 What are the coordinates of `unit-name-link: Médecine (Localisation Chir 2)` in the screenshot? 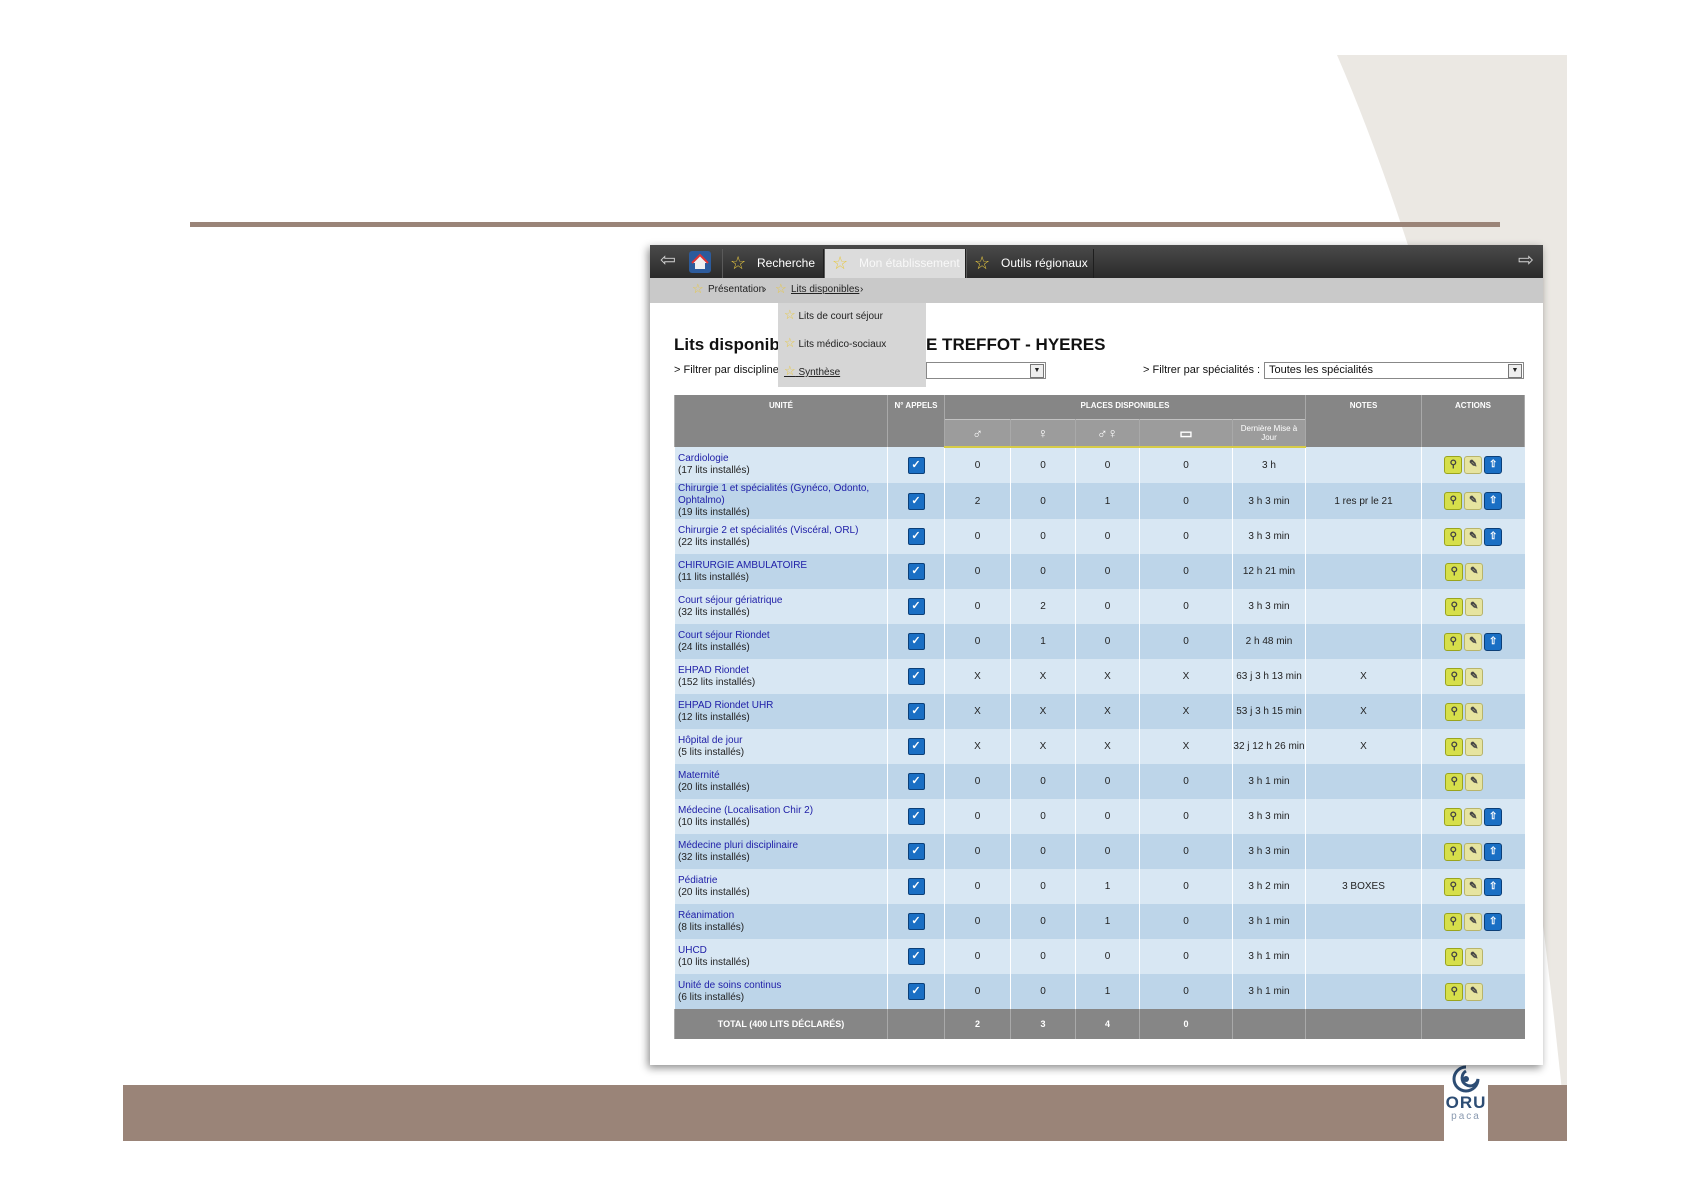 It's located at (782, 811).